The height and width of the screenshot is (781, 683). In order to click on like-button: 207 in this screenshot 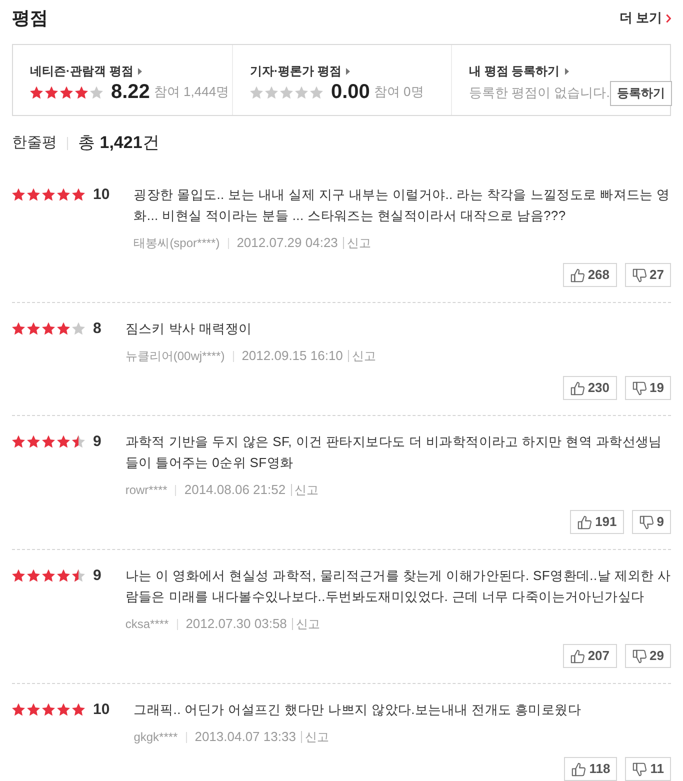, I will do `click(589, 656)`.